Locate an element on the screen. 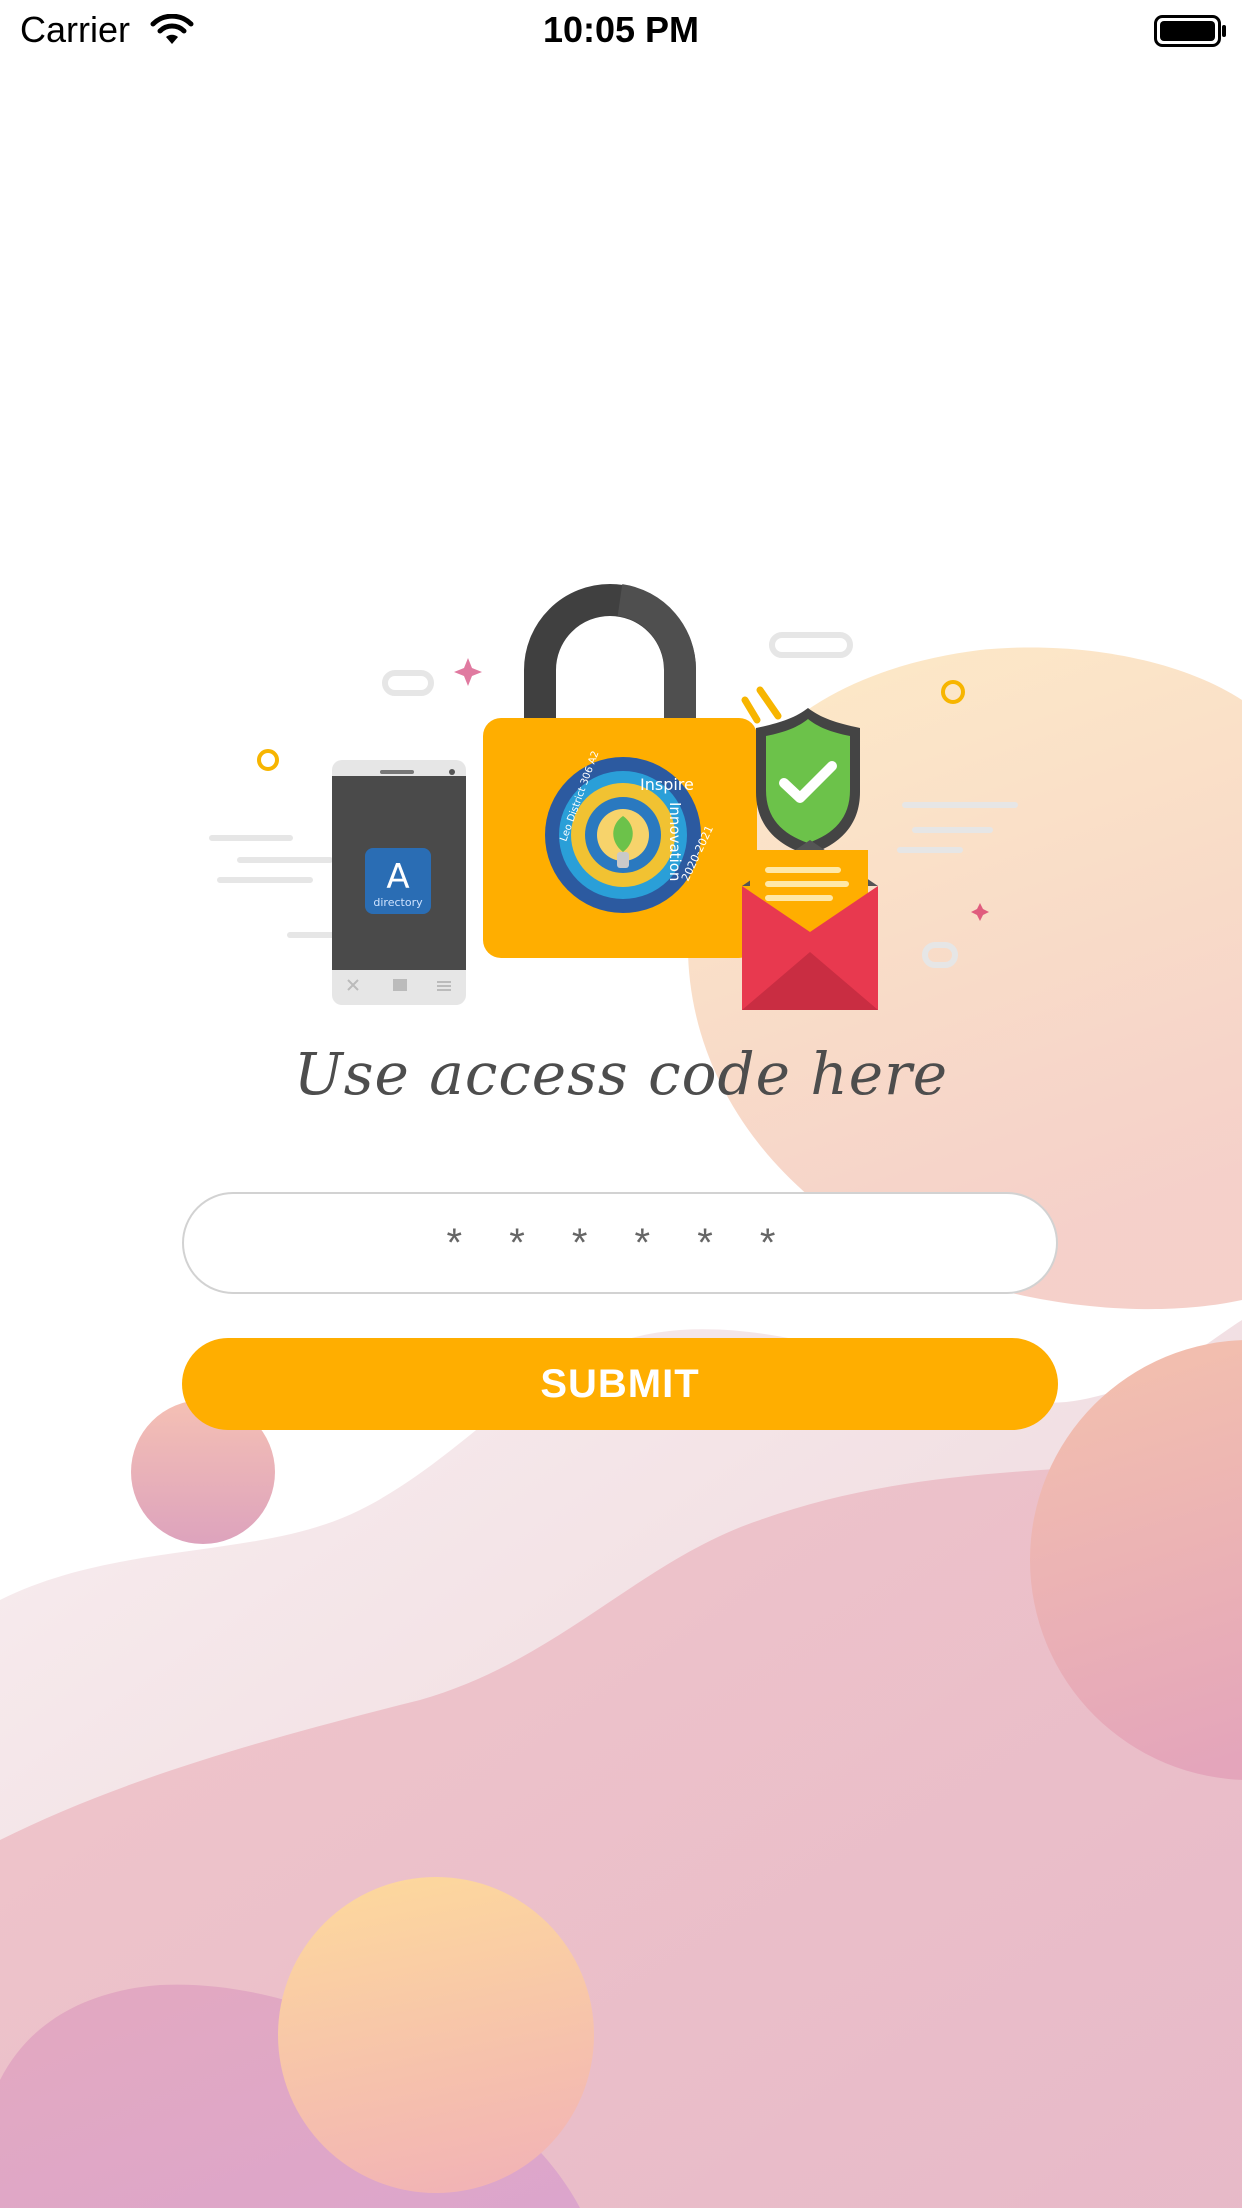  shield-check-icon is located at coordinates (808, 781).